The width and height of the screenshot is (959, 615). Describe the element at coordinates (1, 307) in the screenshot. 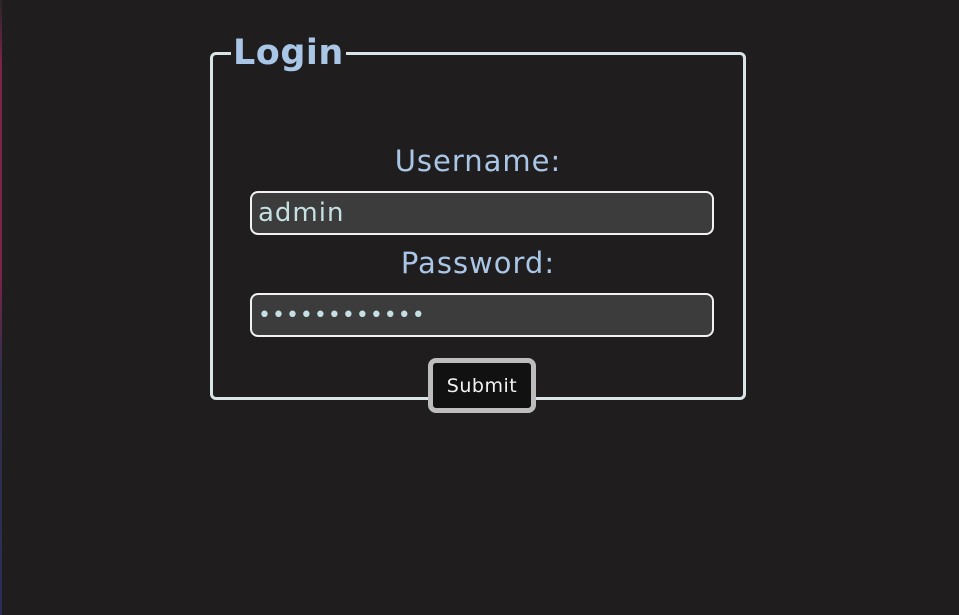

I see `left-edge-accent` at that location.